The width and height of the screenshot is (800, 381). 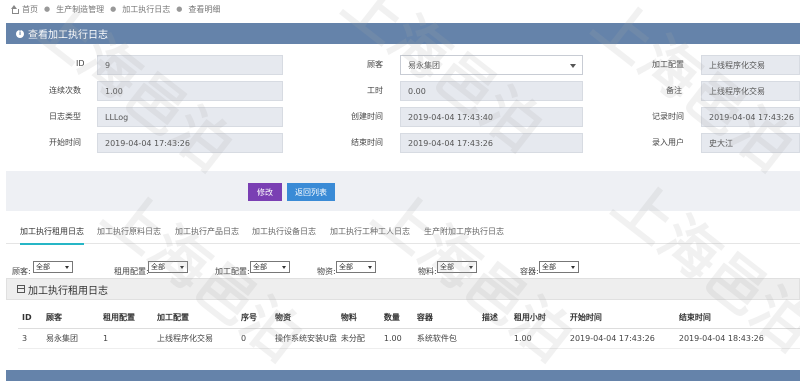 I want to click on column-header: 加工配置, so click(x=195, y=318).